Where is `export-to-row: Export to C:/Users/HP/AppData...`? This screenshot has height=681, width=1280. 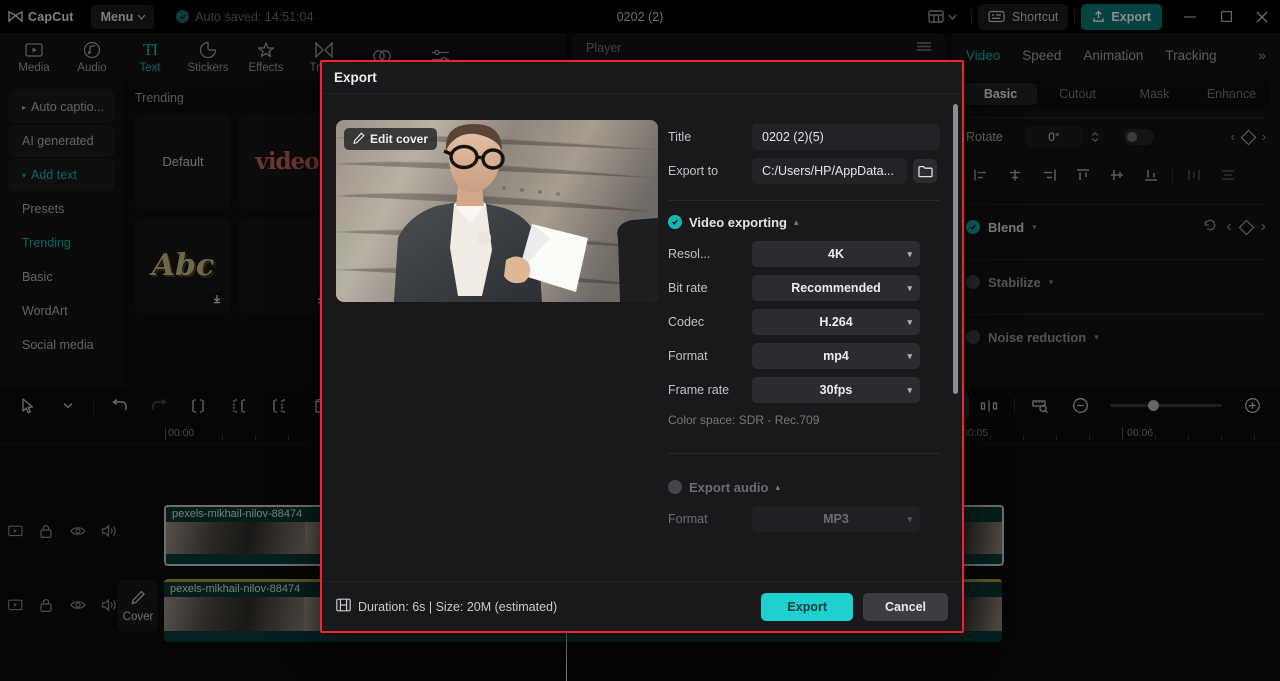
export-to-row: Export to C:/Users/HP/AppData... is located at coordinates (804, 171).